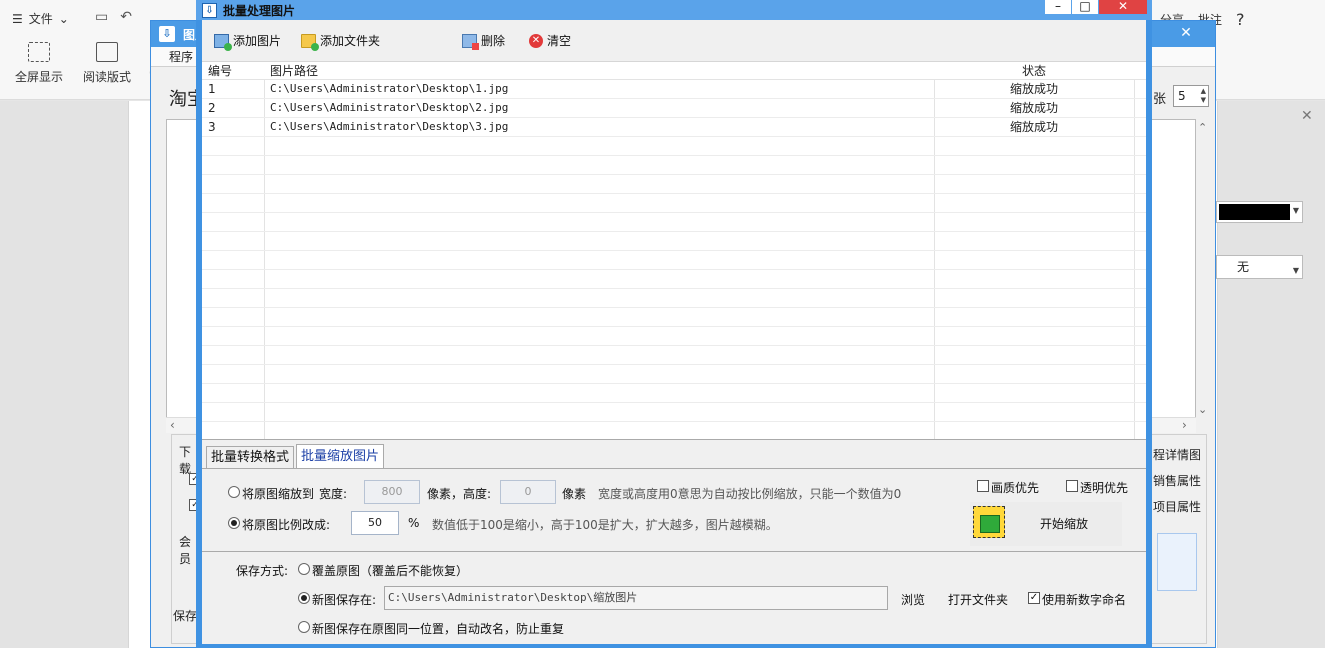 Image resolution: width=1325 pixels, height=648 pixels. I want to click on clear-label: 清空, so click(559, 40).